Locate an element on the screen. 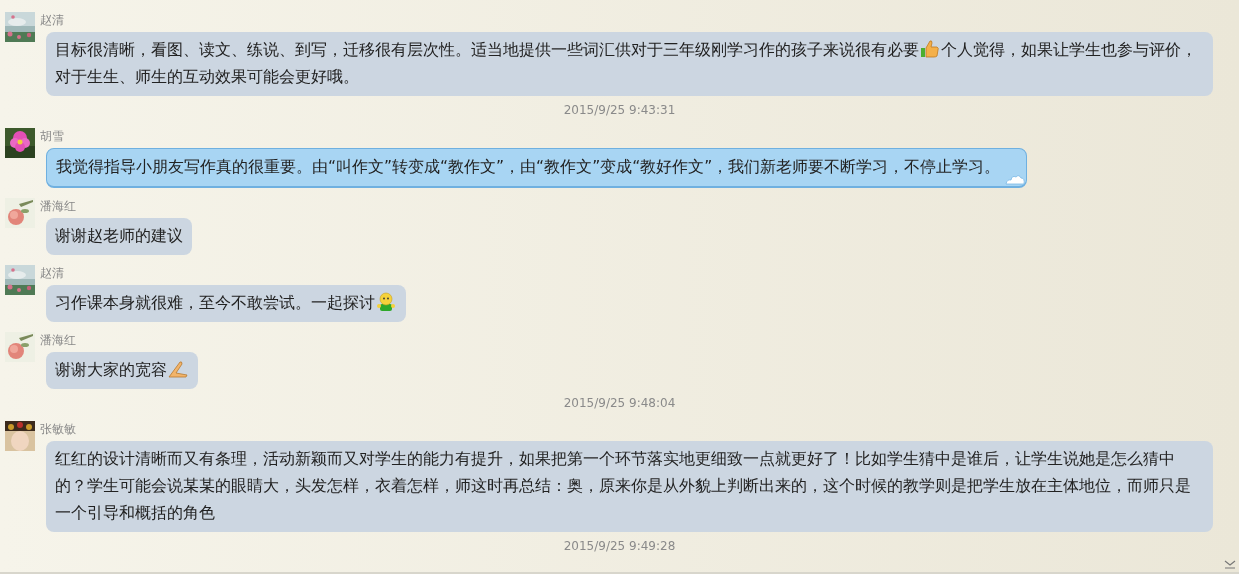  message-bubble: 目标很清晰，看图、读文、练说、到写，迁移很有层次性。适当地提供一些词汇供对于三年级刚学习作的孩子来说很有必要 个人觉得，如果让学生也参与评价，对于生生、师生的互动效果可能会更好哦。 is located at coordinates (629, 64).